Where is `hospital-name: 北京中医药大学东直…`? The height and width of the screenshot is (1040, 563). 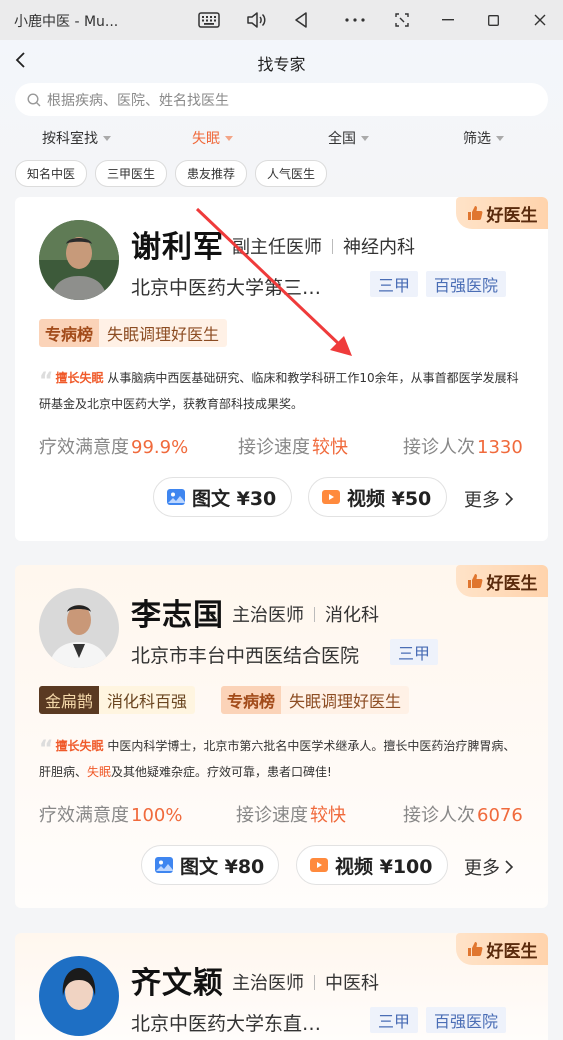 hospital-name: 北京中医药大学东直… is located at coordinates (226, 1024).